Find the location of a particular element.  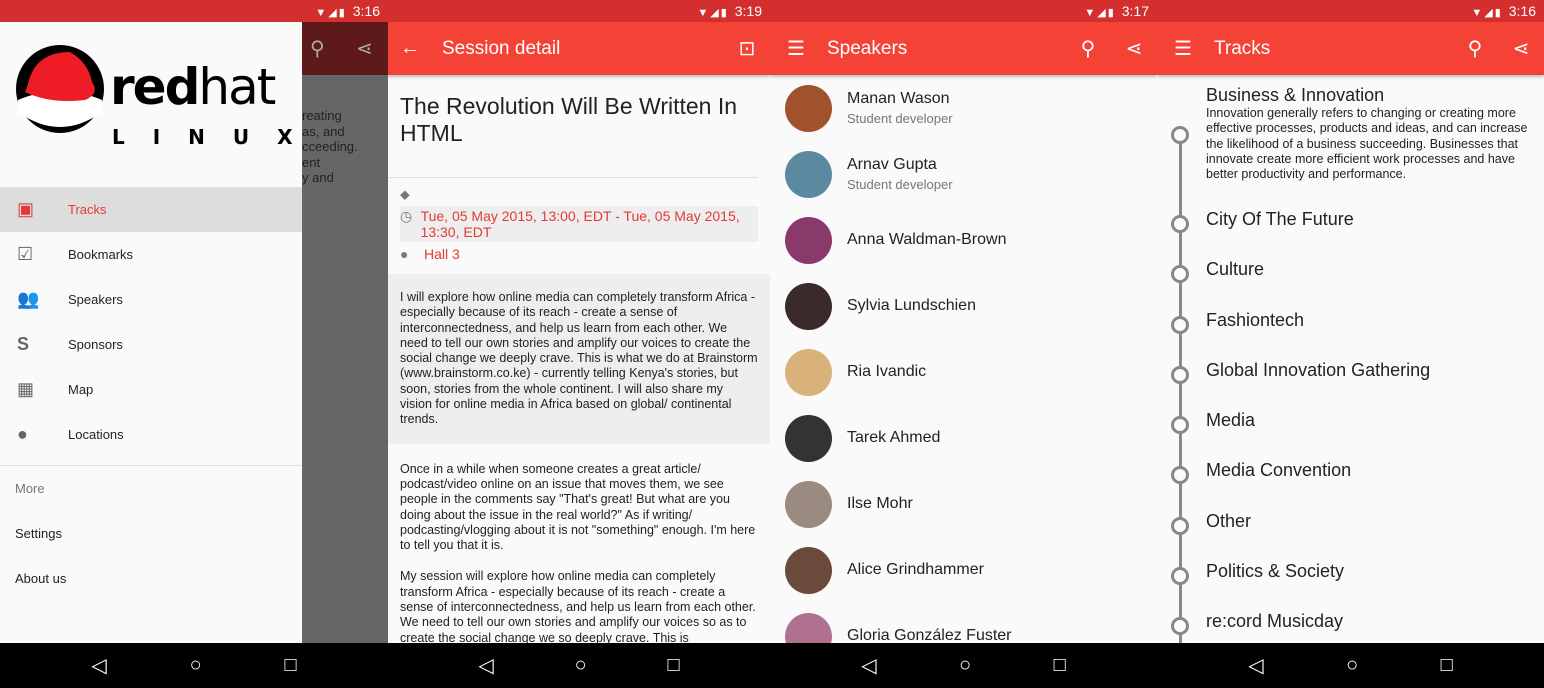

people-icon: 👥 is located at coordinates (28, 299).